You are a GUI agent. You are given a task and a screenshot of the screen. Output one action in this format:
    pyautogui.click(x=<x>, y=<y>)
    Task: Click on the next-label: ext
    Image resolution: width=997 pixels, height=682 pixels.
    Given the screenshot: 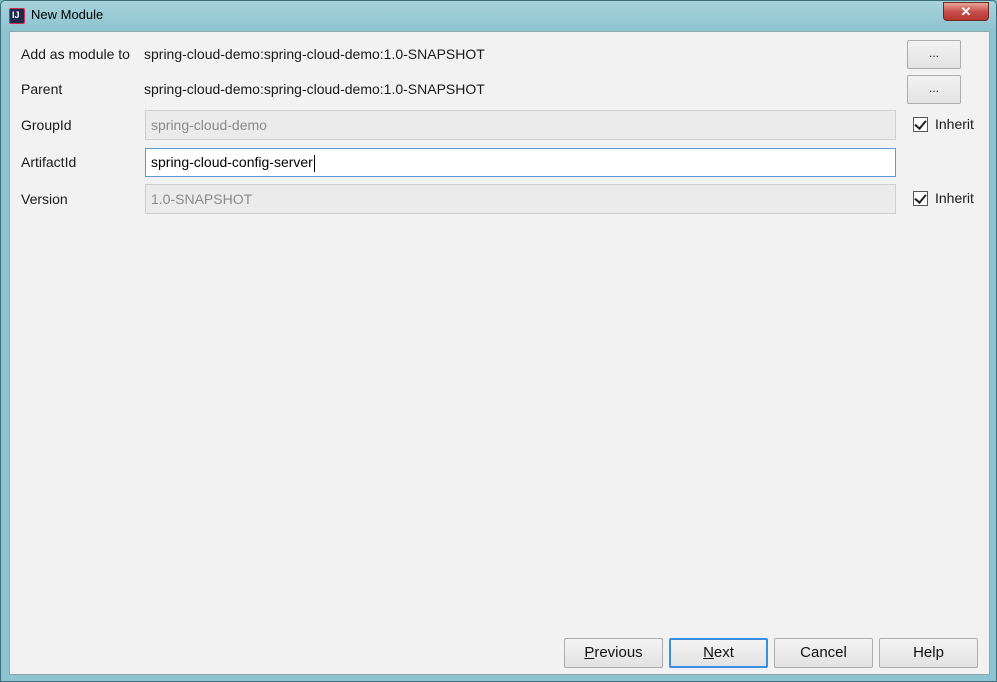 What is the action you would take?
    pyautogui.click(x=723, y=652)
    